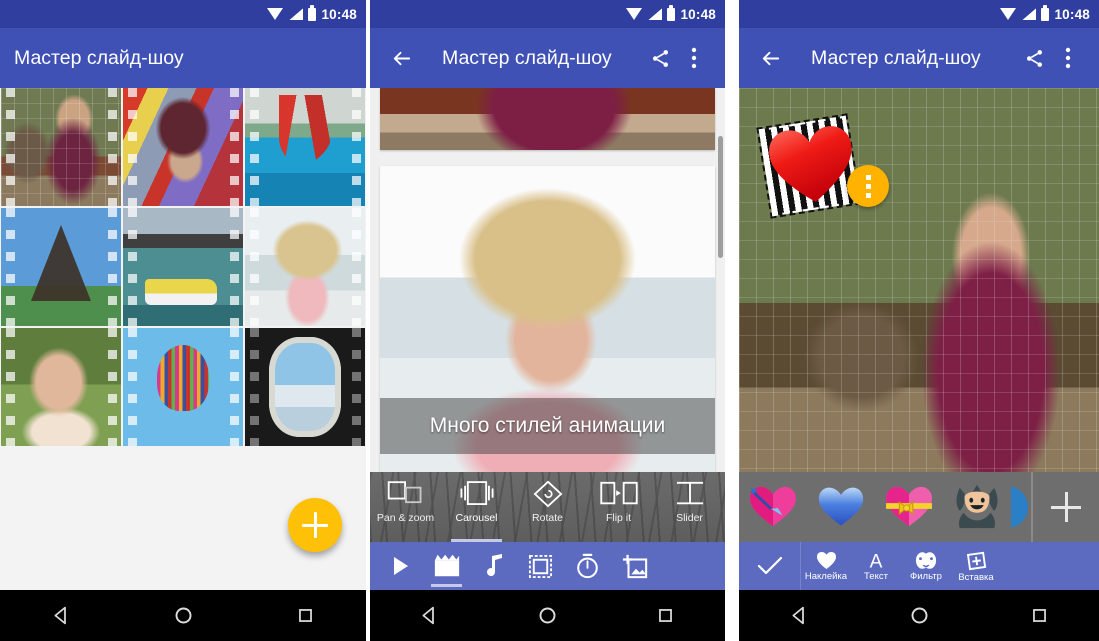 The width and height of the screenshot is (1099, 641). What do you see at coordinates (976, 577) in the screenshot?
I see `tool-label: Вставка` at bounding box center [976, 577].